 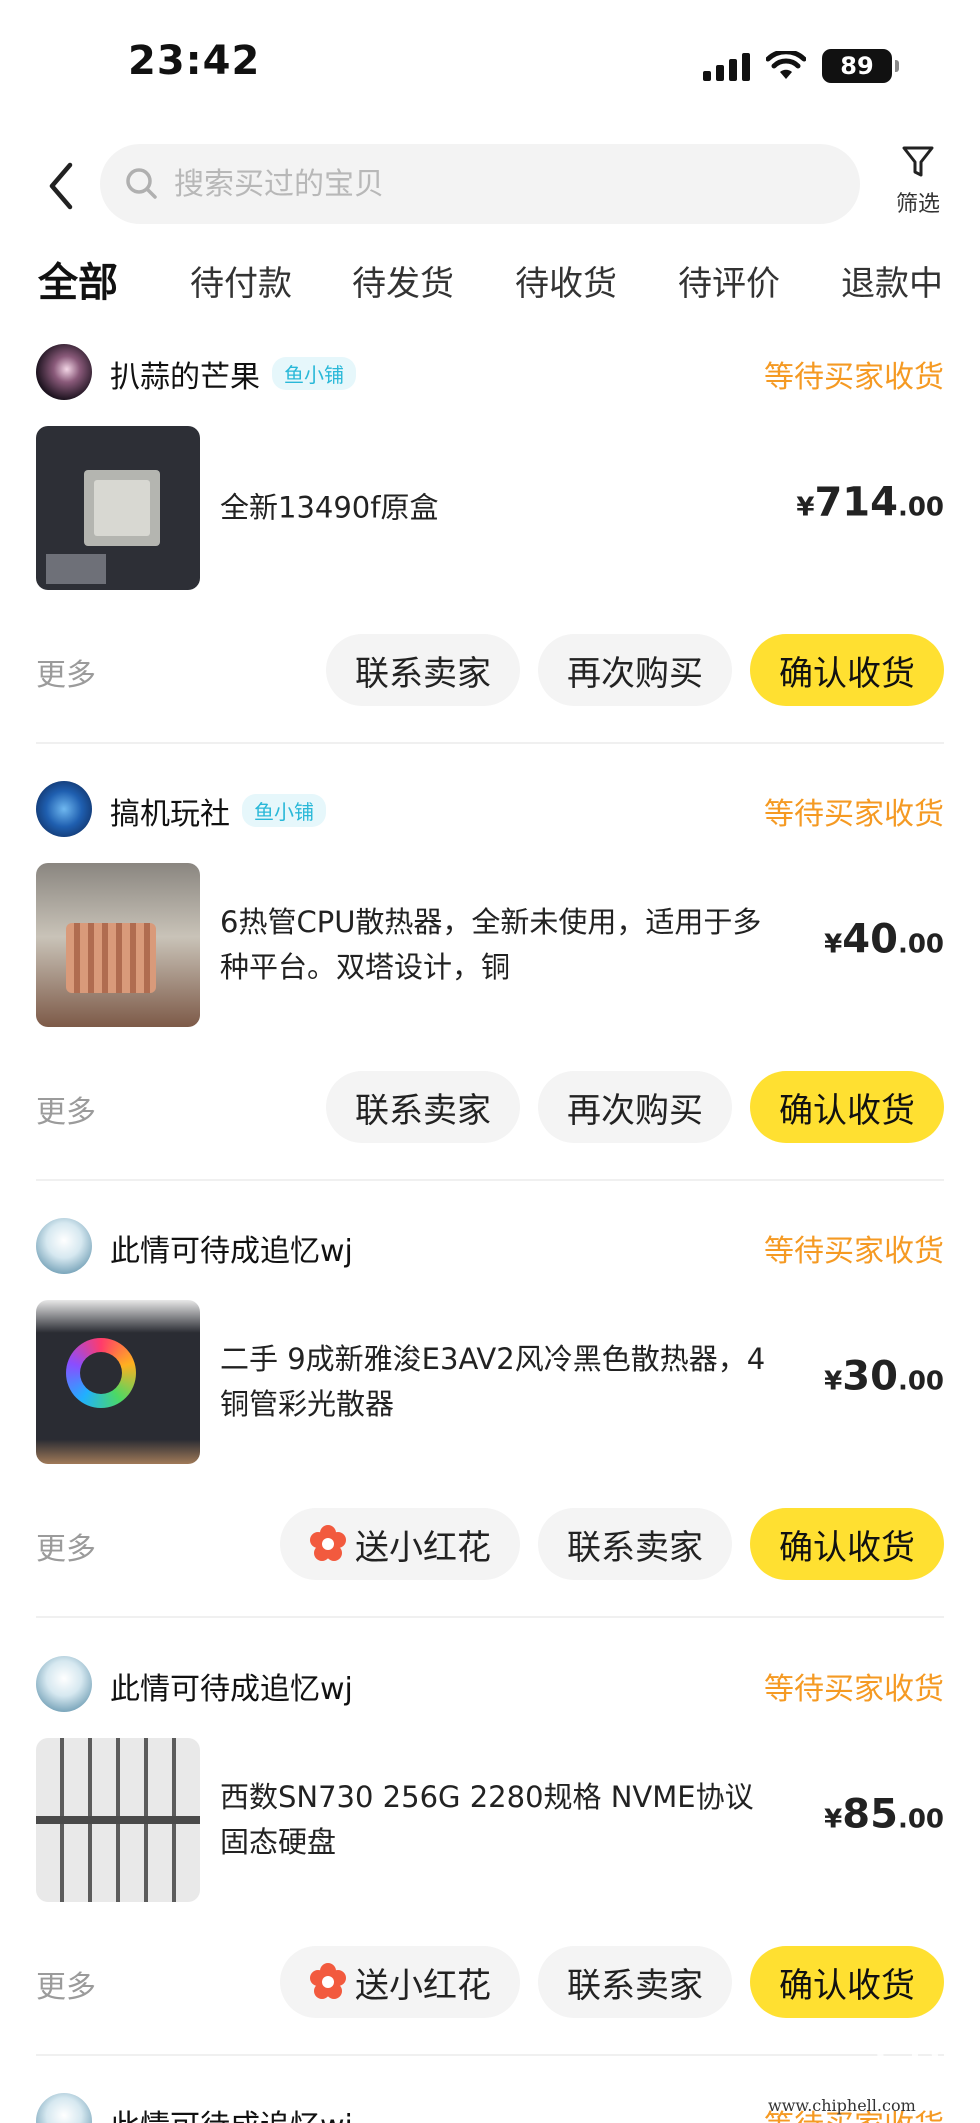 I want to click on item-row: 6热管CPU散热器，全新未使用，适用于多种平台。双塔设计，铜 ¥40.00, so click(x=490, y=945).